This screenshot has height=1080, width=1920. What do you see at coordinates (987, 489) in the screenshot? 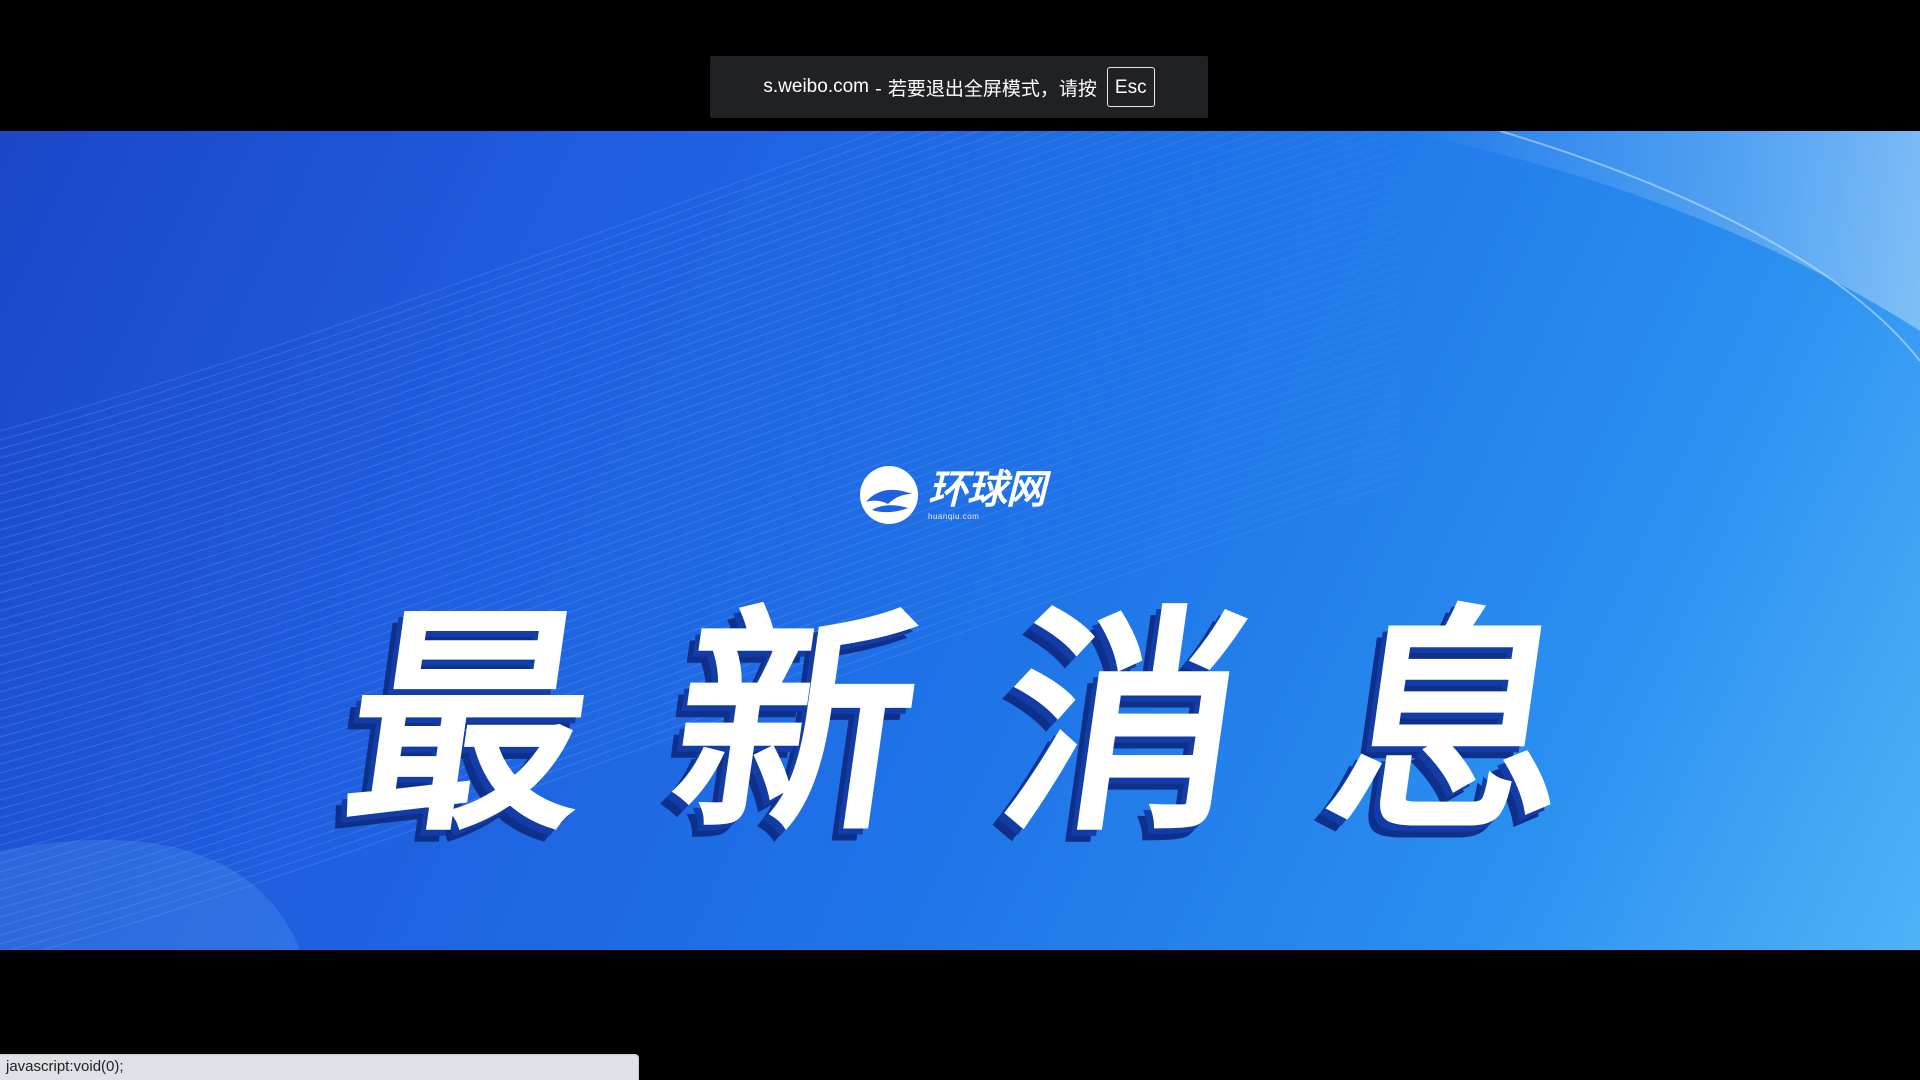
I see `logo-text: 环球网` at bounding box center [987, 489].